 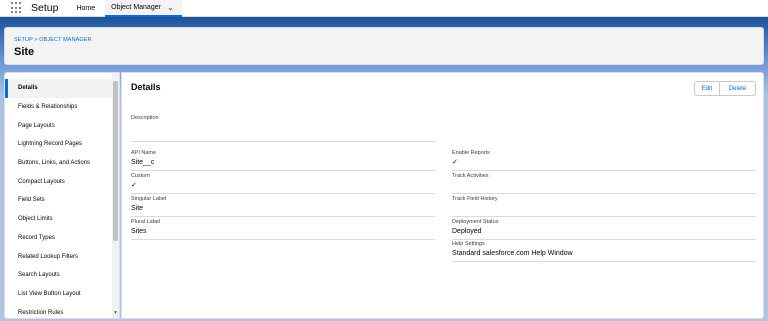 I want to click on field-track-field-history: Track Field History, so click(x=604, y=208).